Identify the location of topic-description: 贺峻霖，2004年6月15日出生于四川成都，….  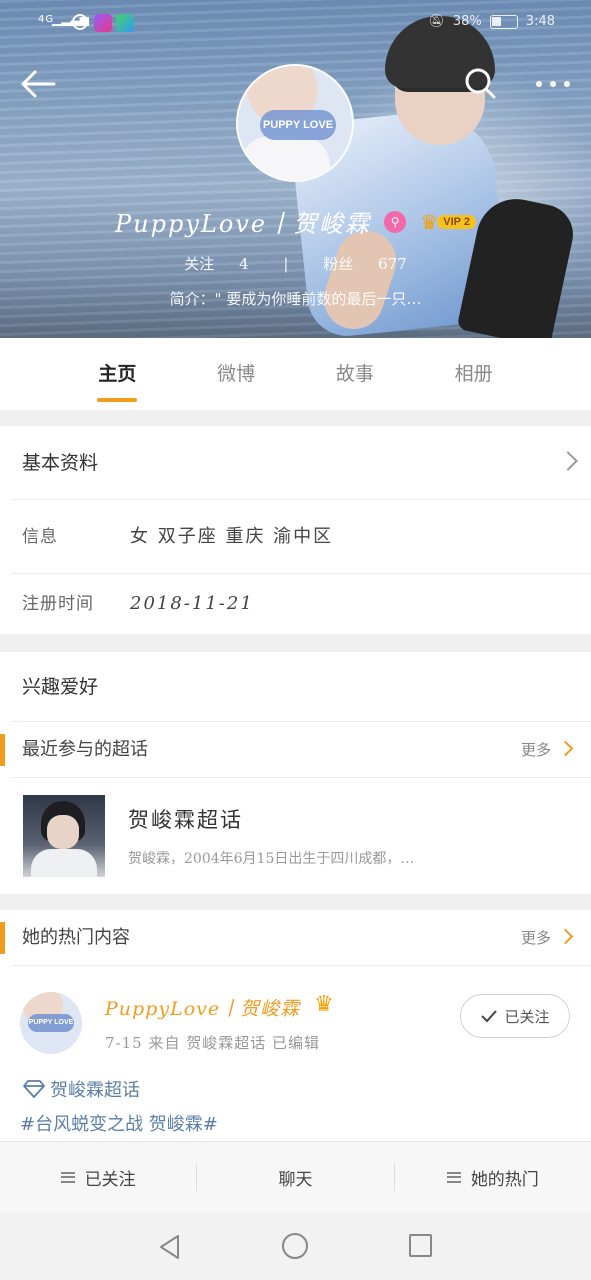
(271, 859).